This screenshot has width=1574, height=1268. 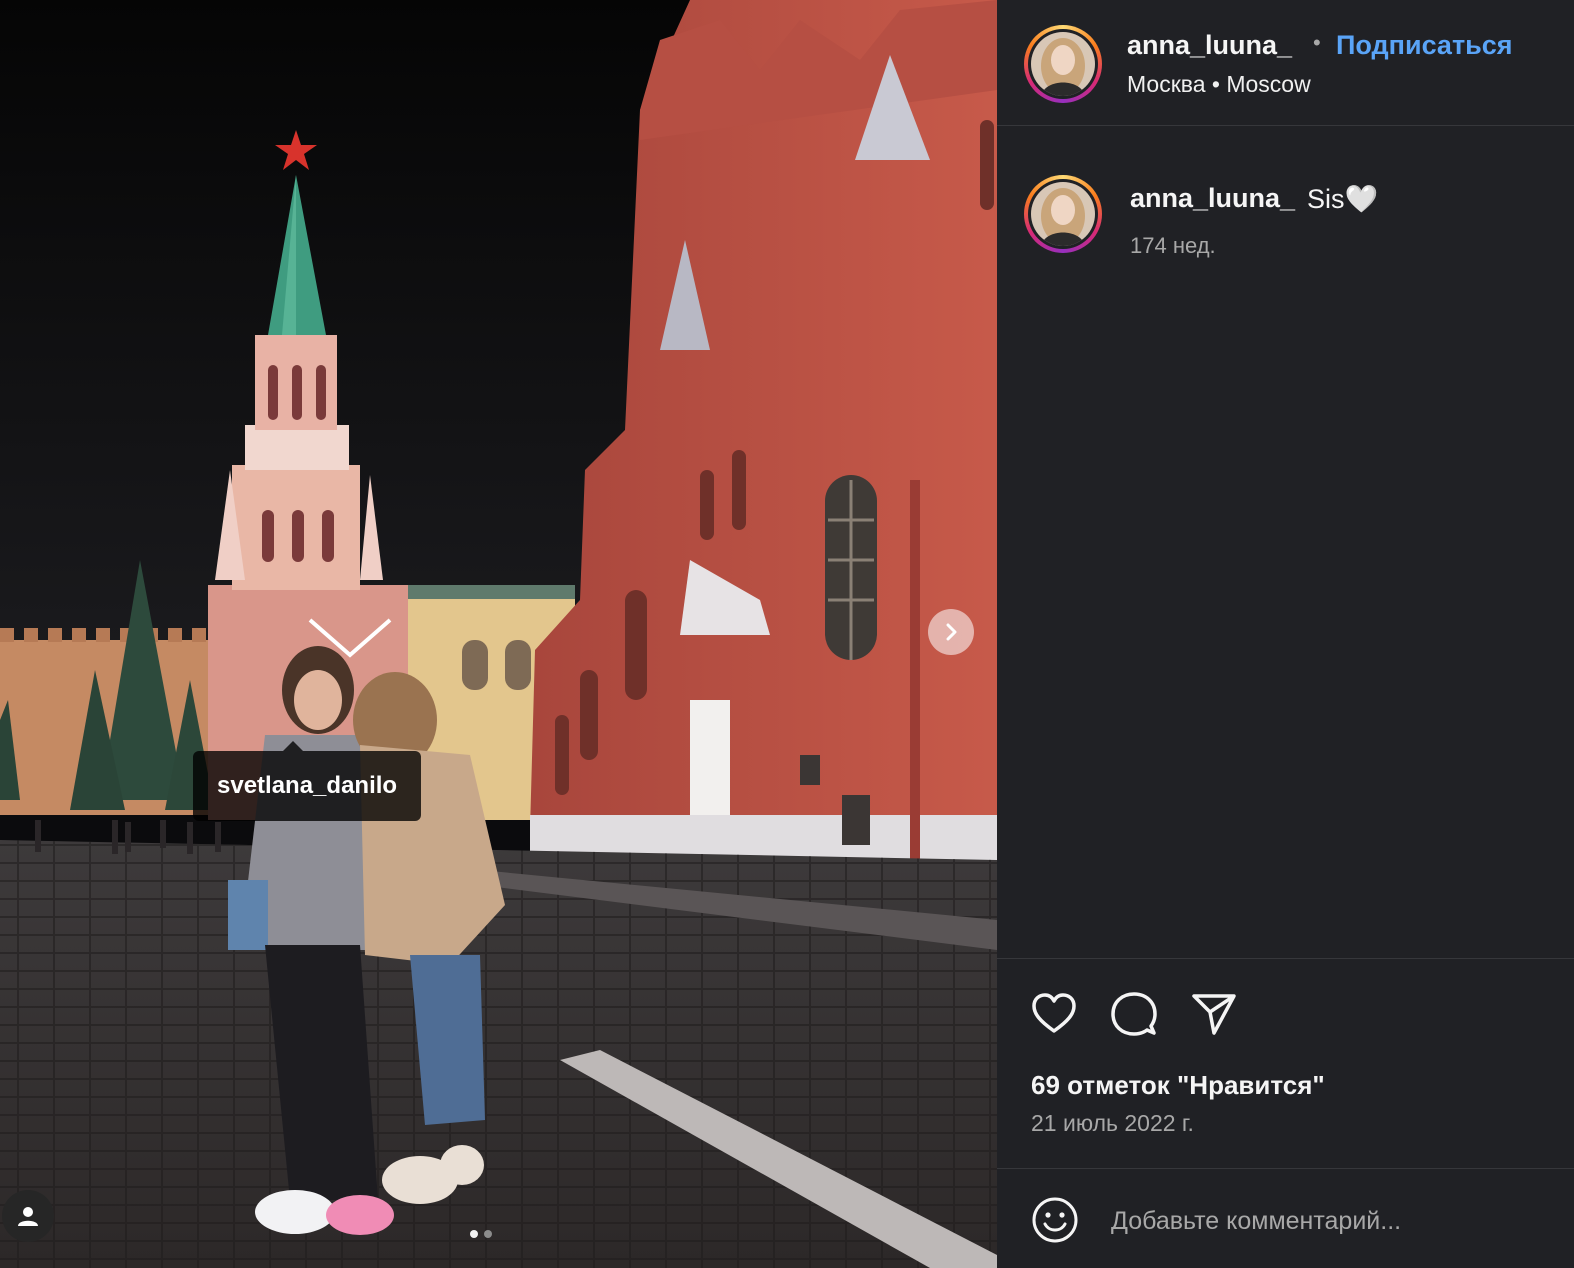 I want to click on next-photo-button, so click(x=951, y=632).